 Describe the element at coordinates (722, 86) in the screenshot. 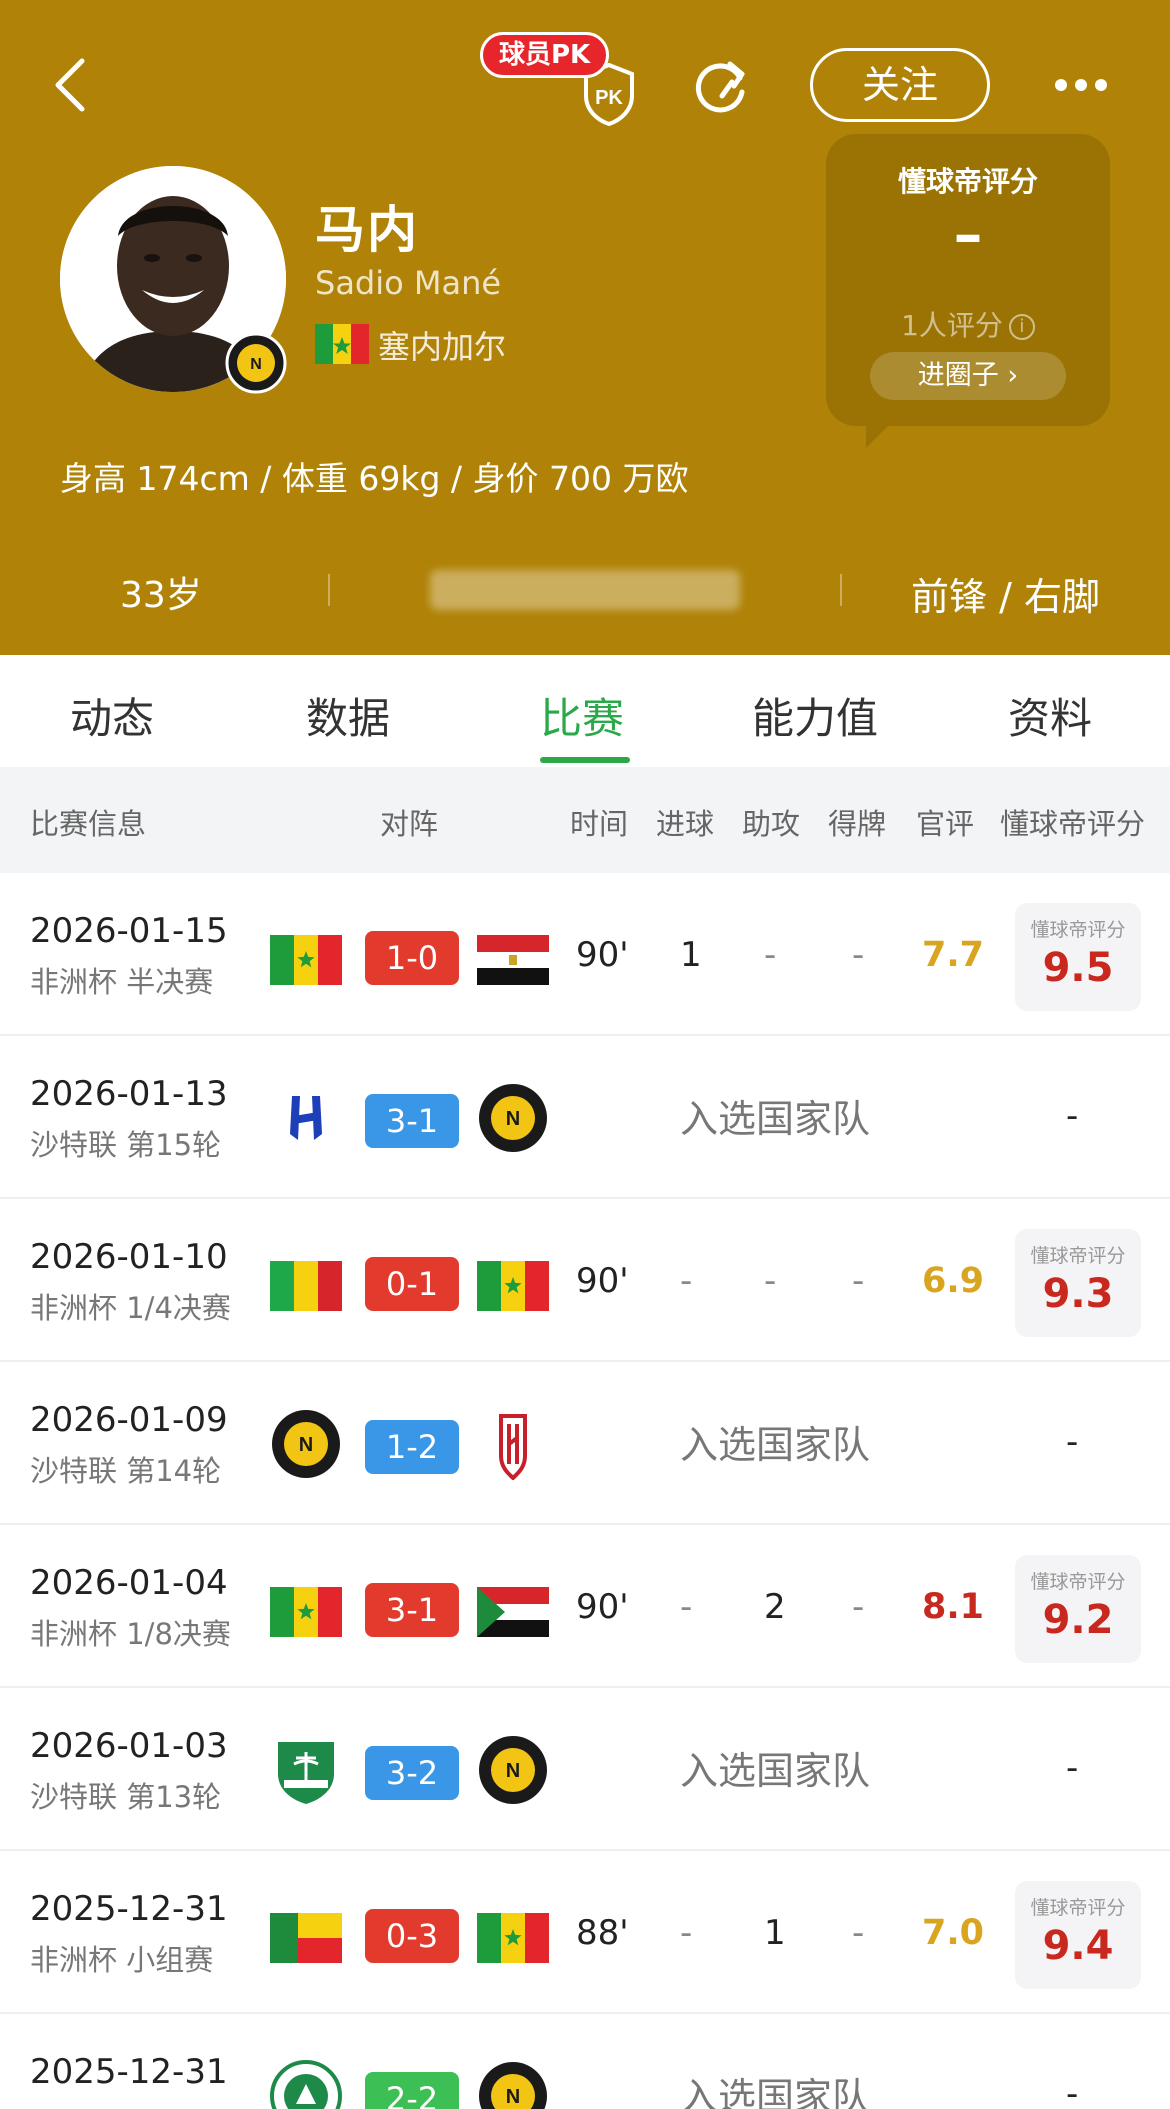

I see `refresh-icon` at that location.